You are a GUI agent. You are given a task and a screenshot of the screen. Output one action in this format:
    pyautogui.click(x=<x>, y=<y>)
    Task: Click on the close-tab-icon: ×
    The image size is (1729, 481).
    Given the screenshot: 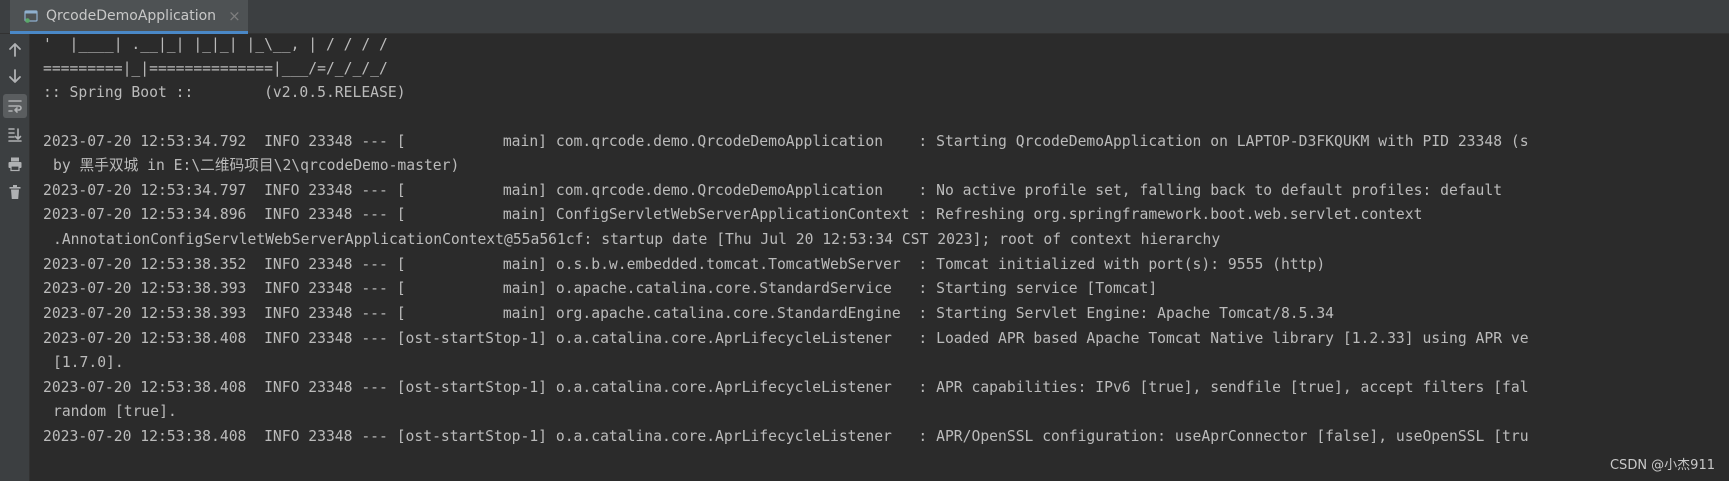 What is the action you would take?
    pyautogui.click(x=234, y=15)
    